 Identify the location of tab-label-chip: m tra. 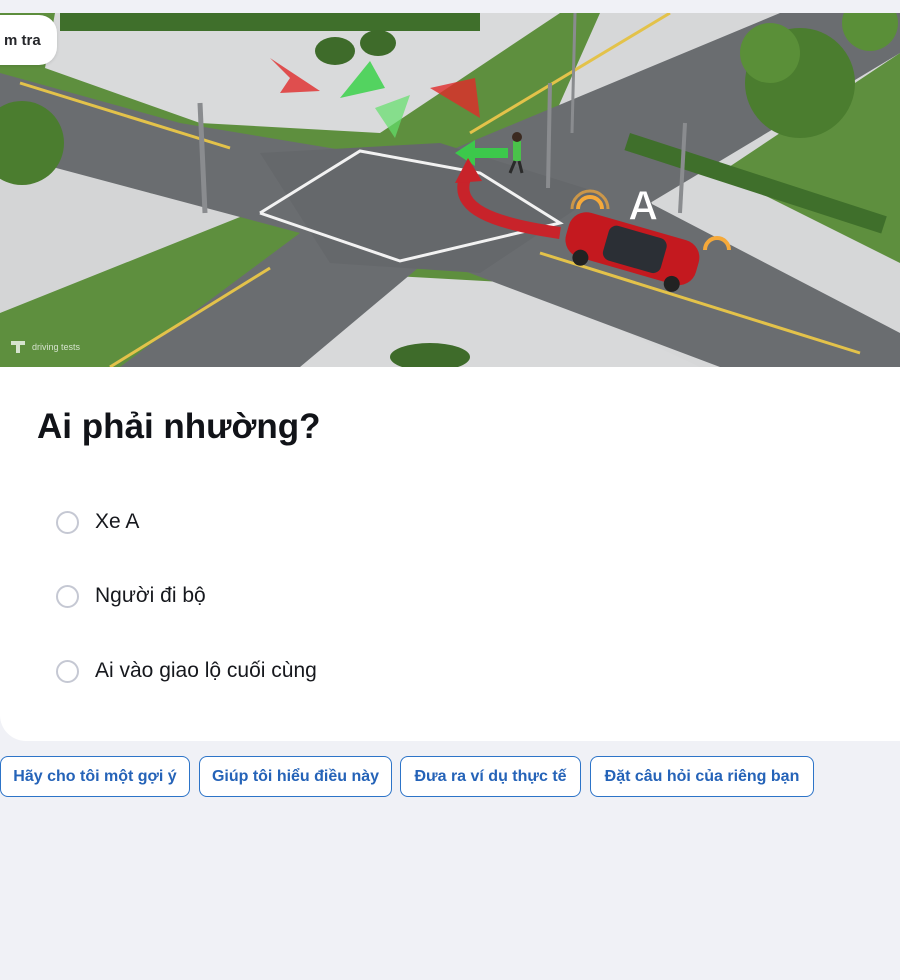
(28, 40).